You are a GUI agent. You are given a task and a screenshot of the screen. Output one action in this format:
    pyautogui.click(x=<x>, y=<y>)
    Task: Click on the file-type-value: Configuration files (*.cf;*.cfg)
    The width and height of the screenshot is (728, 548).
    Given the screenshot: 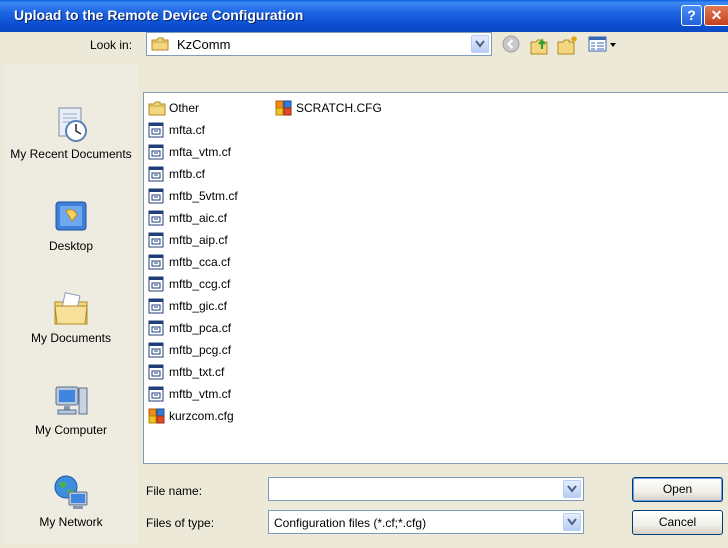 What is the action you would take?
    pyautogui.click(x=350, y=523)
    